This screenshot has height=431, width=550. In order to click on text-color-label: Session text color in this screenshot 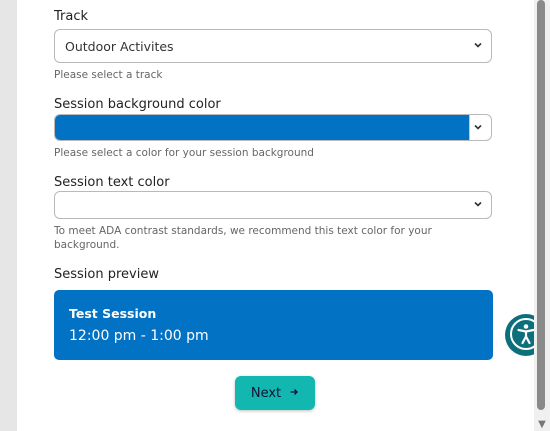, I will do `click(112, 182)`.